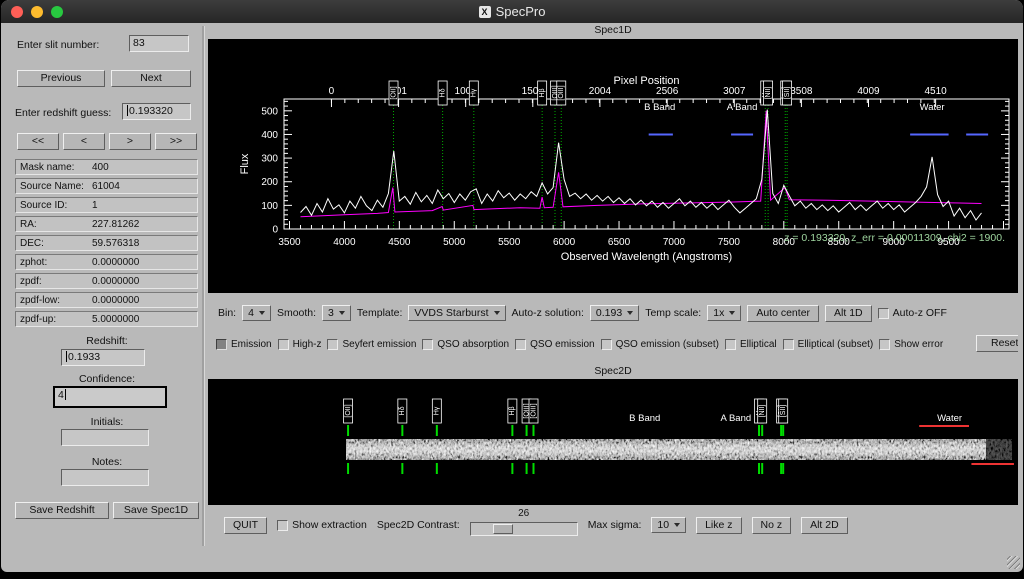 The image size is (1024, 579). I want to click on auto-center-button: Auto center, so click(783, 313).